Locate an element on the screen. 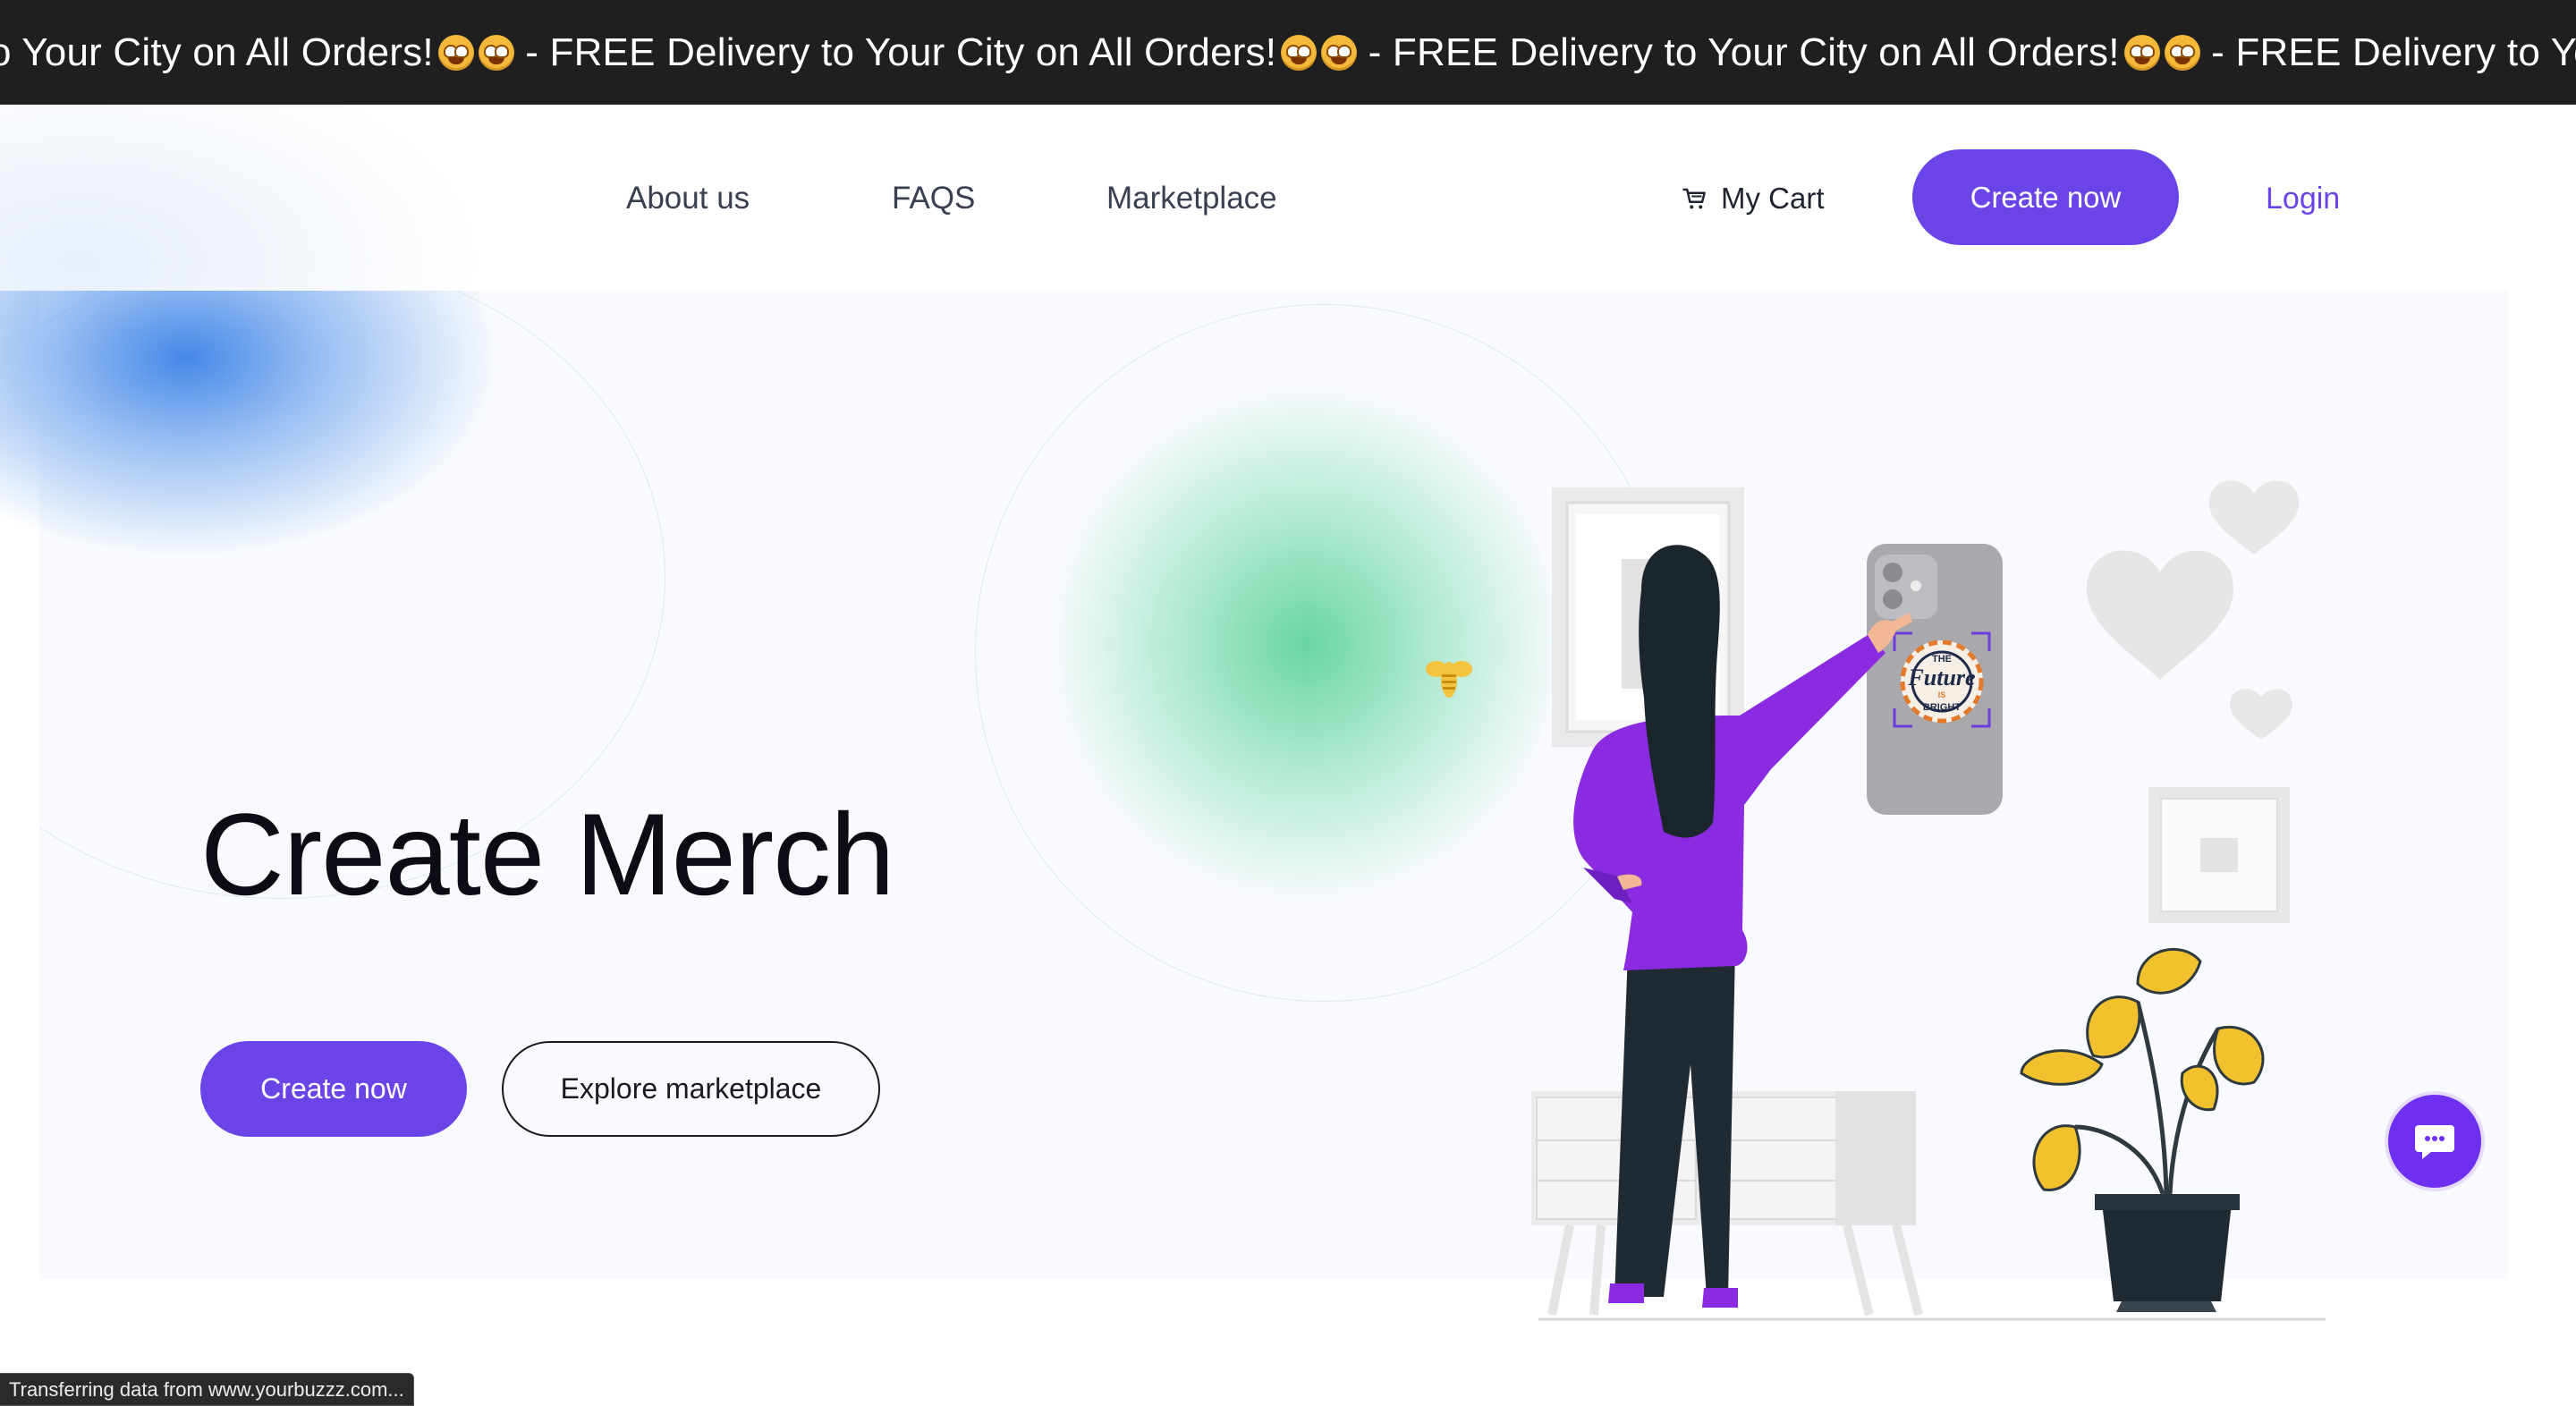 Image resolution: width=2576 pixels, height=1406 pixels. login-link: Login is located at coordinates (2303, 199).